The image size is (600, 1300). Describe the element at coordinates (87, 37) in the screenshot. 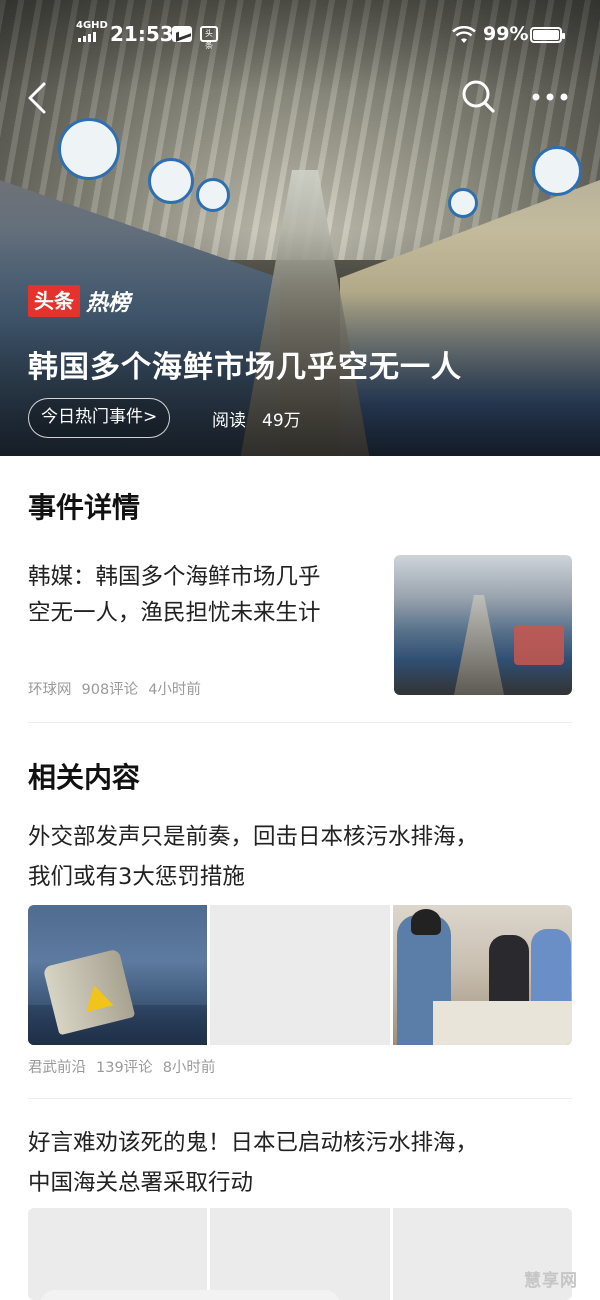

I see `signal-icon` at that location.